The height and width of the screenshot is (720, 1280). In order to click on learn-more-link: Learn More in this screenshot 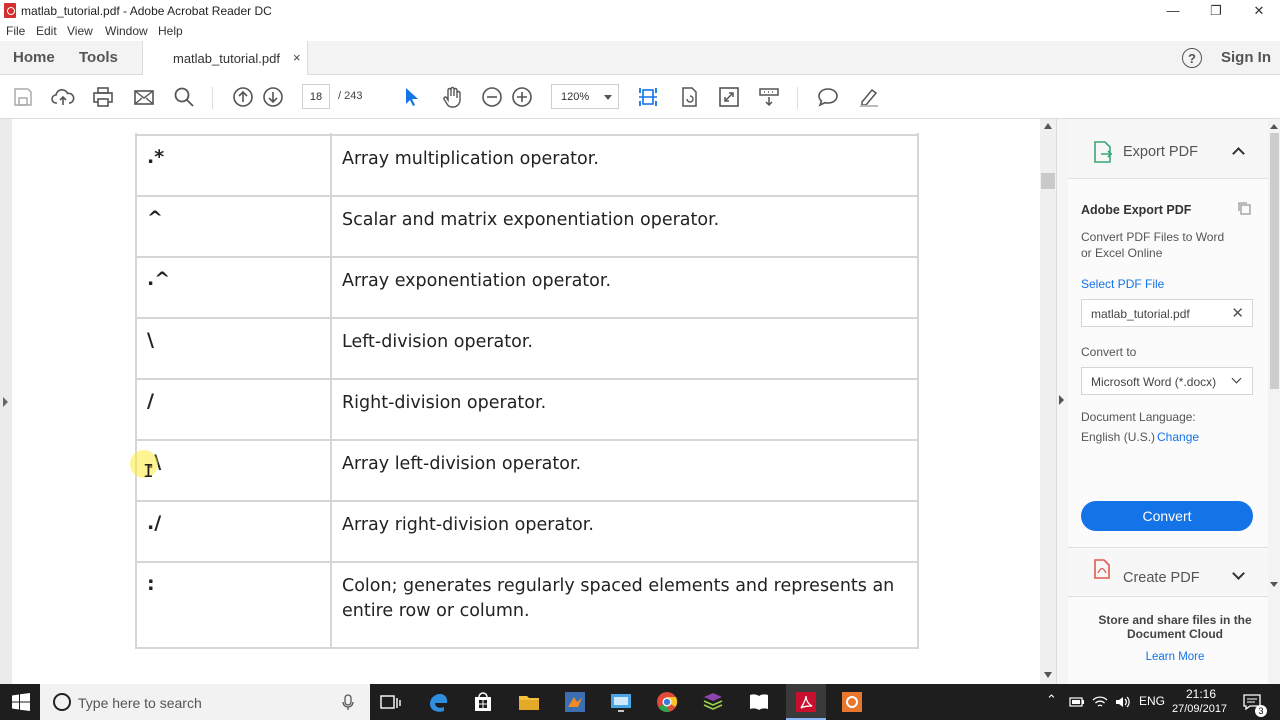, I will do `click(1175, 657)`.